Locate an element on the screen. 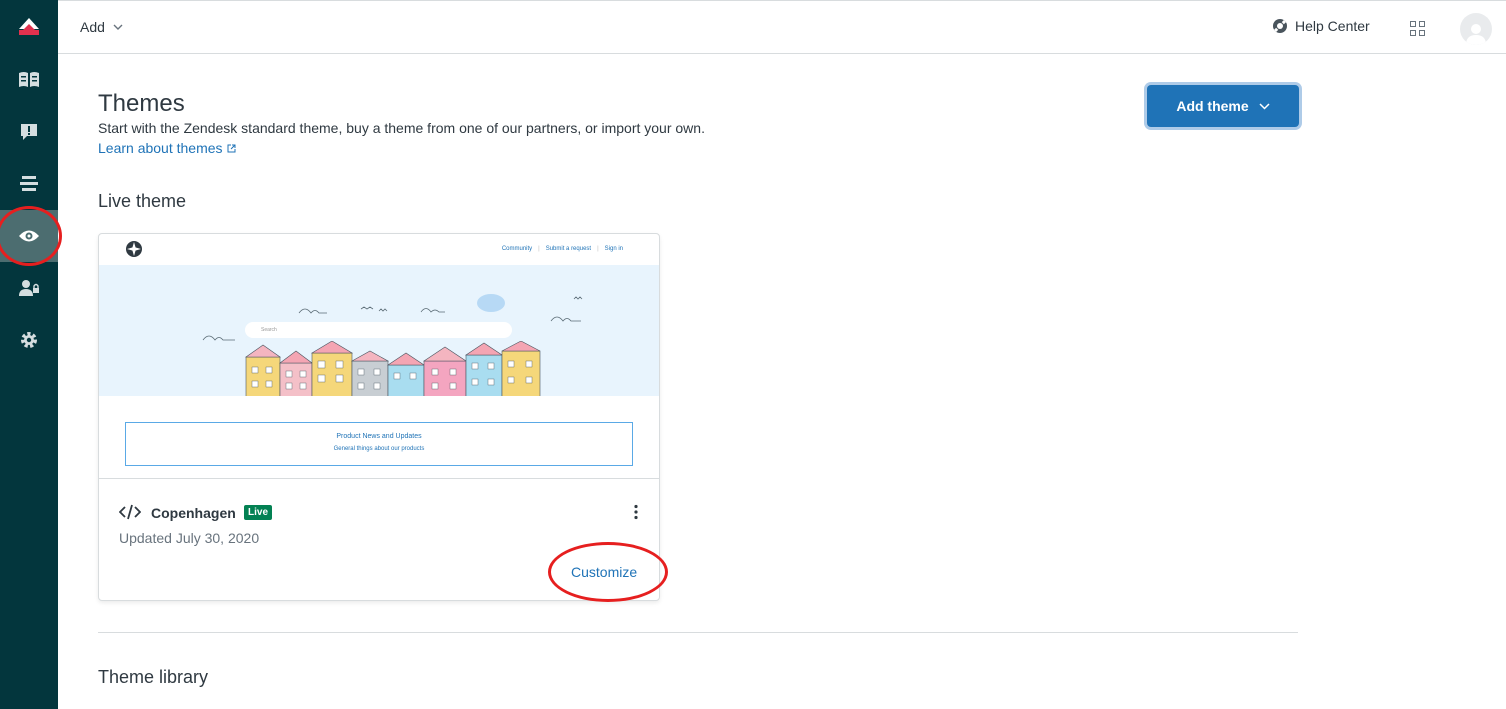  add-menu-button: Add is located at coordinates (101, 27).